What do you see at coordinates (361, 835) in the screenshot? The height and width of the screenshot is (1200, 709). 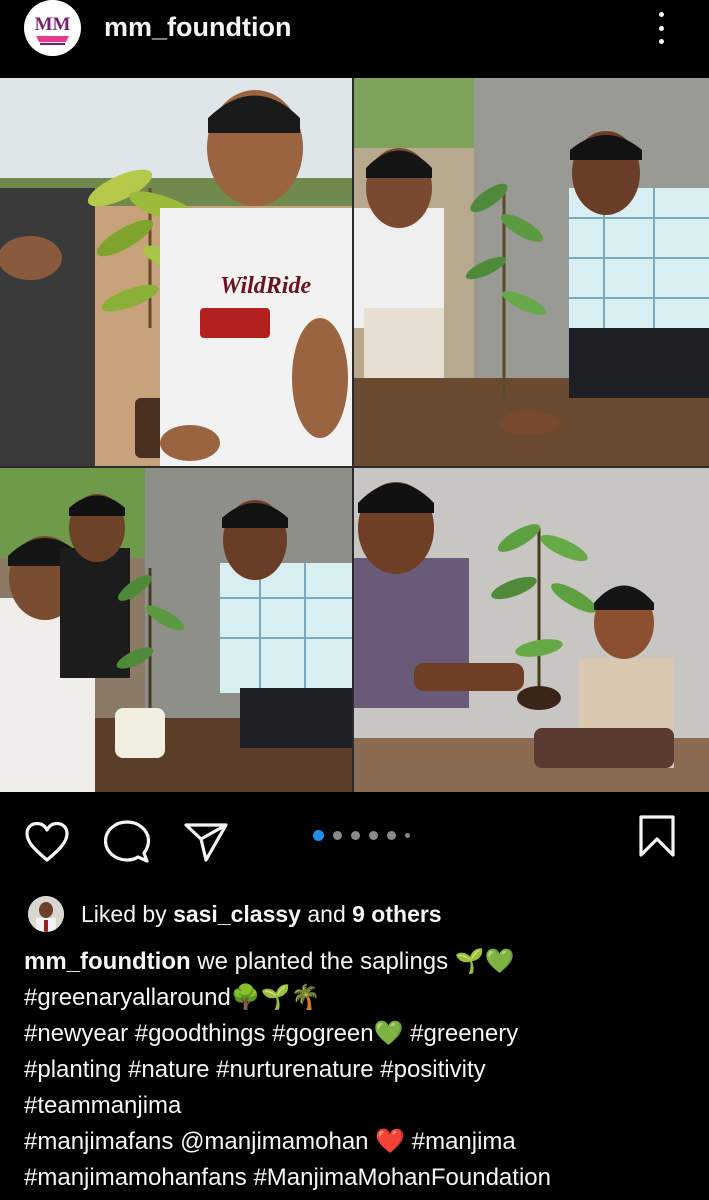 I see `carousel-indicator` at bounding box center [361, 835].